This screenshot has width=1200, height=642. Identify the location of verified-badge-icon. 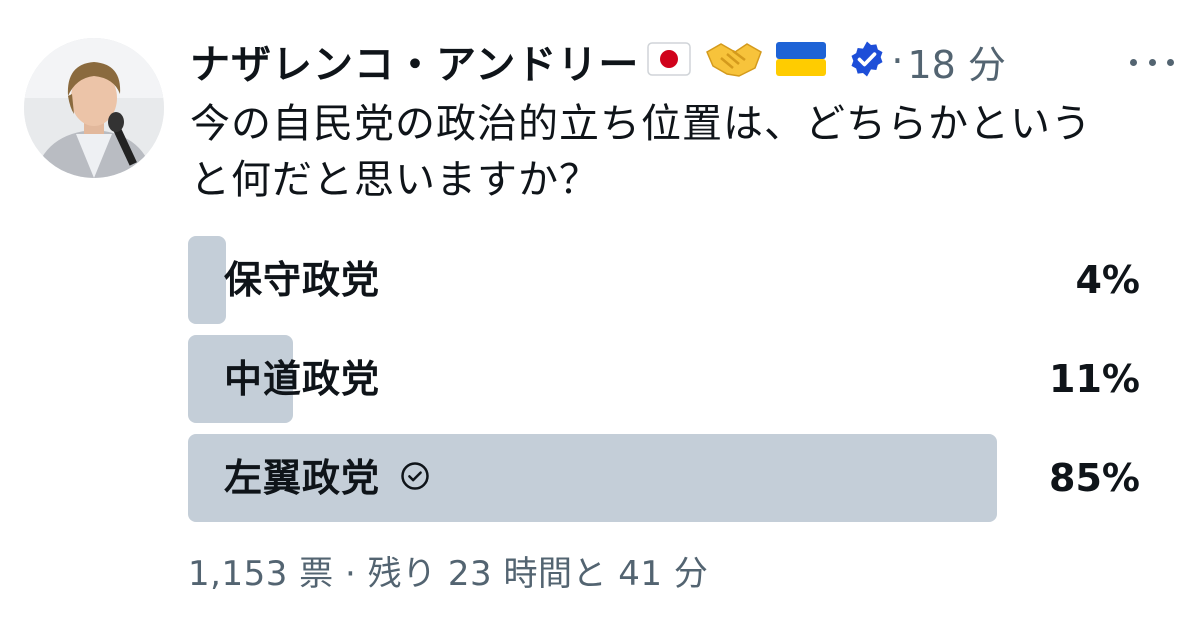
(867, 61).